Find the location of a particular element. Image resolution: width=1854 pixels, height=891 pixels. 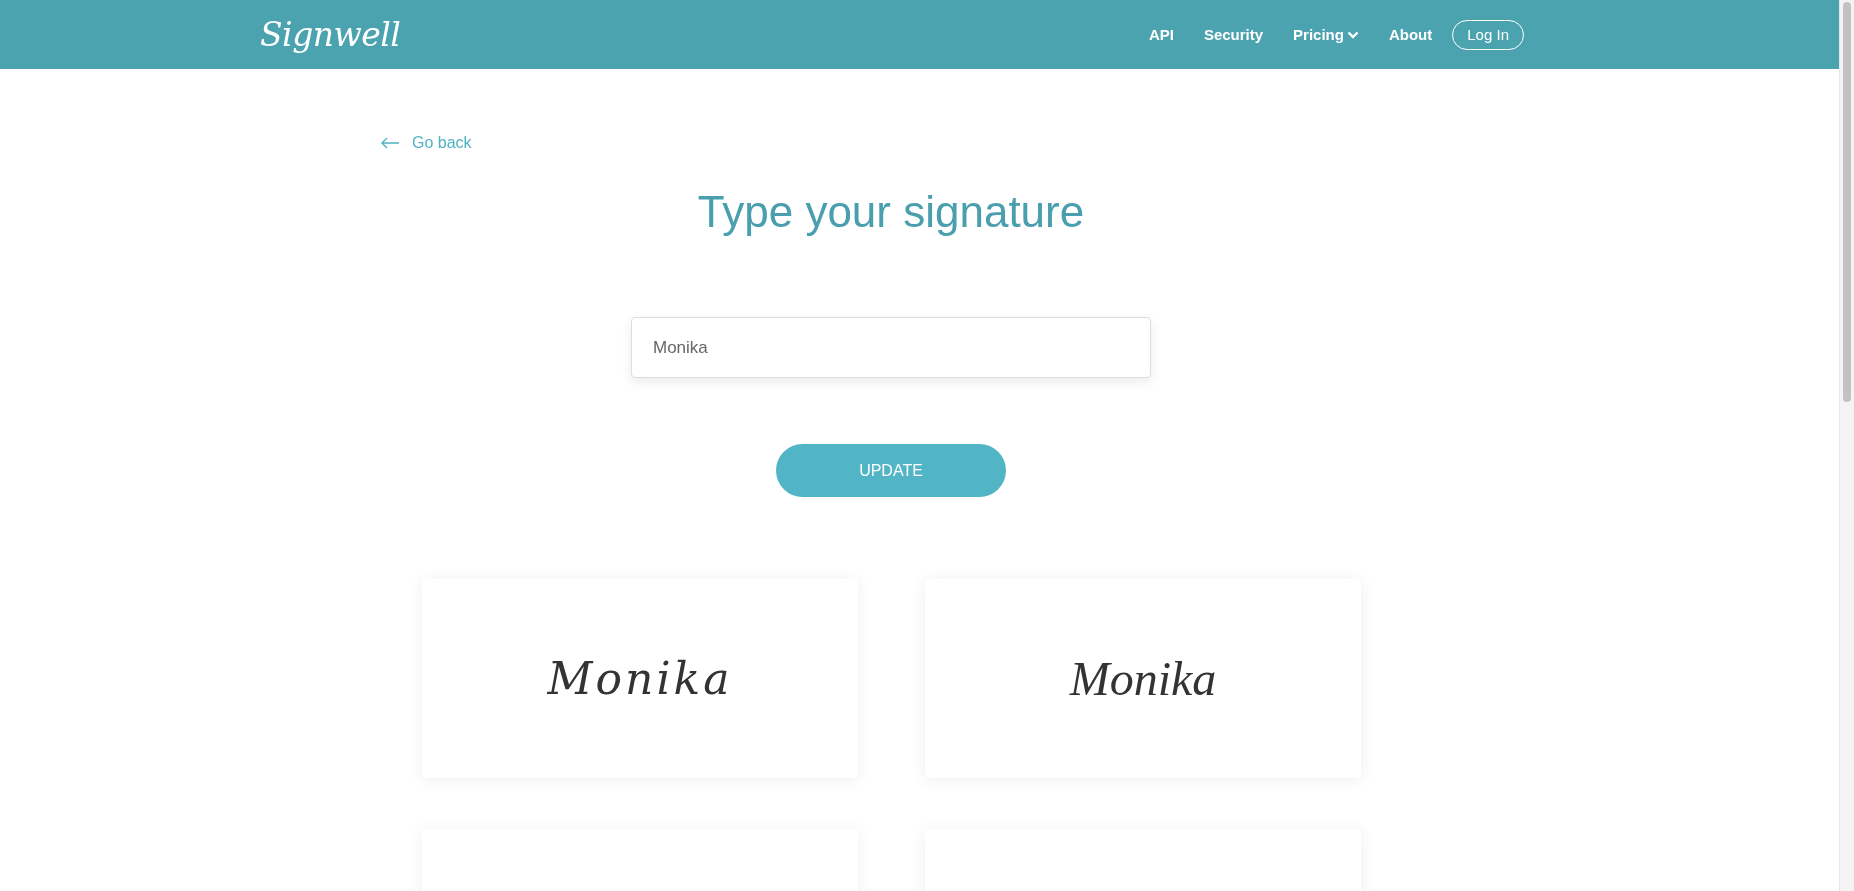

nav-link: Security is located at coordinates (1233, 34).